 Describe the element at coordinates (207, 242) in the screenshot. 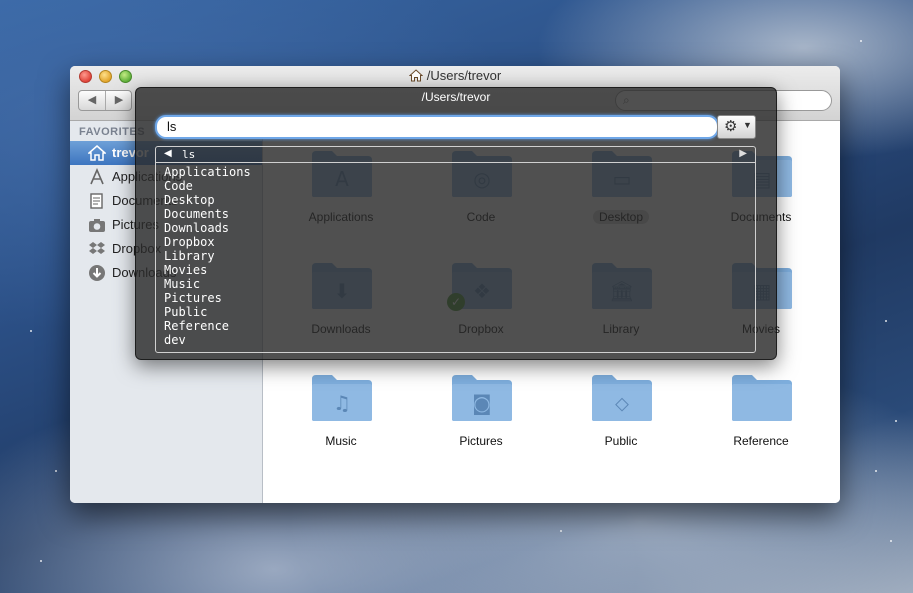

I see `result-item: Dropbox` at that location.